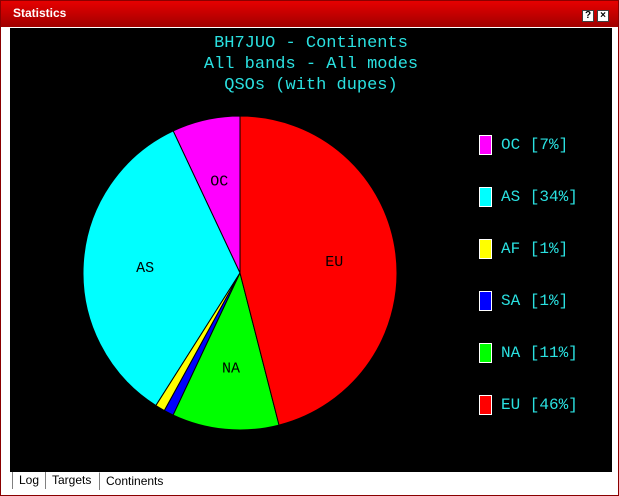  Describe the element at coordinates (231, 369) in the screenshot. I see `pie-label-na: NA` at that location.